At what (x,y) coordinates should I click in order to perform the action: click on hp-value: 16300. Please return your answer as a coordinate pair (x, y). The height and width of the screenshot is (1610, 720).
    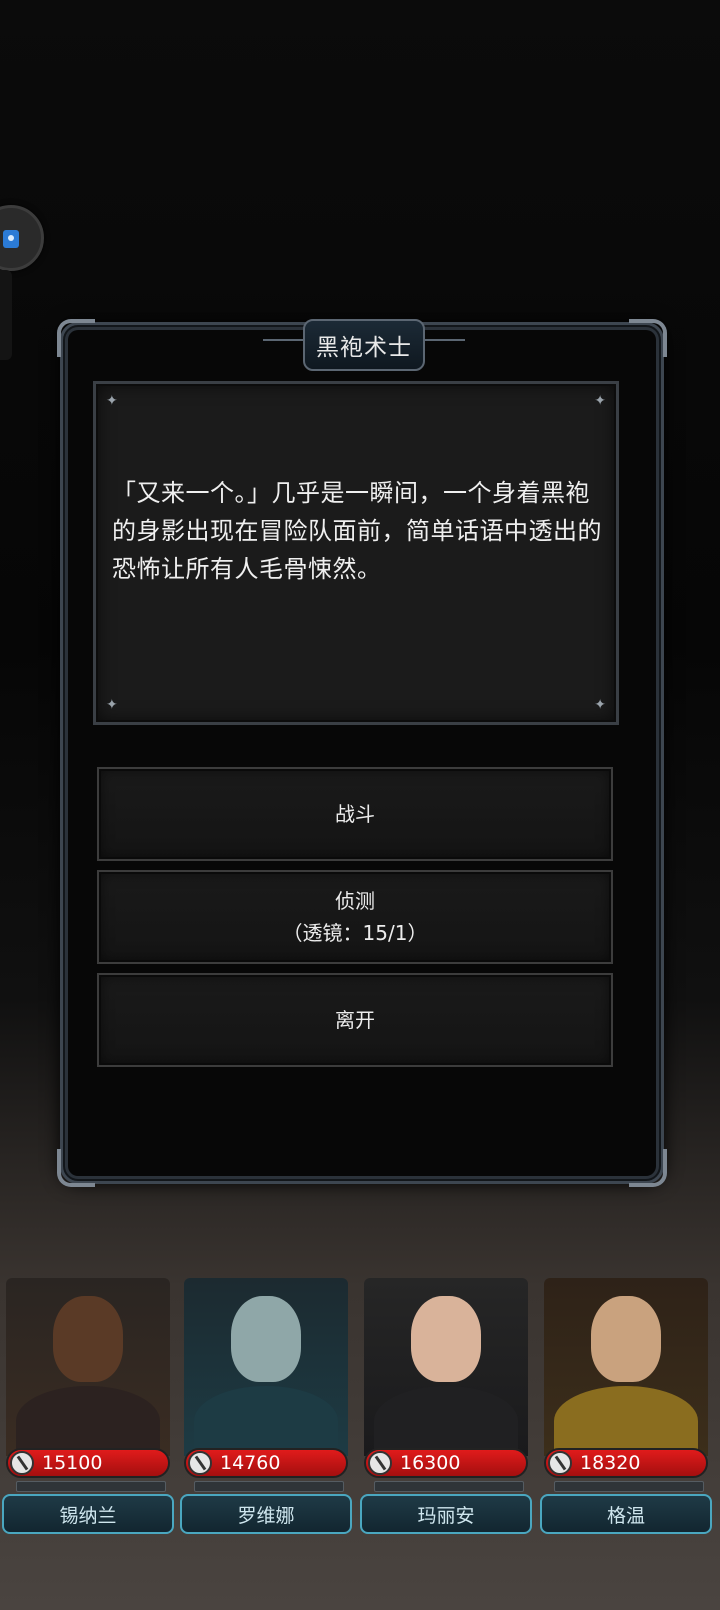
    Looking at the image, I should click on (430, 1463).